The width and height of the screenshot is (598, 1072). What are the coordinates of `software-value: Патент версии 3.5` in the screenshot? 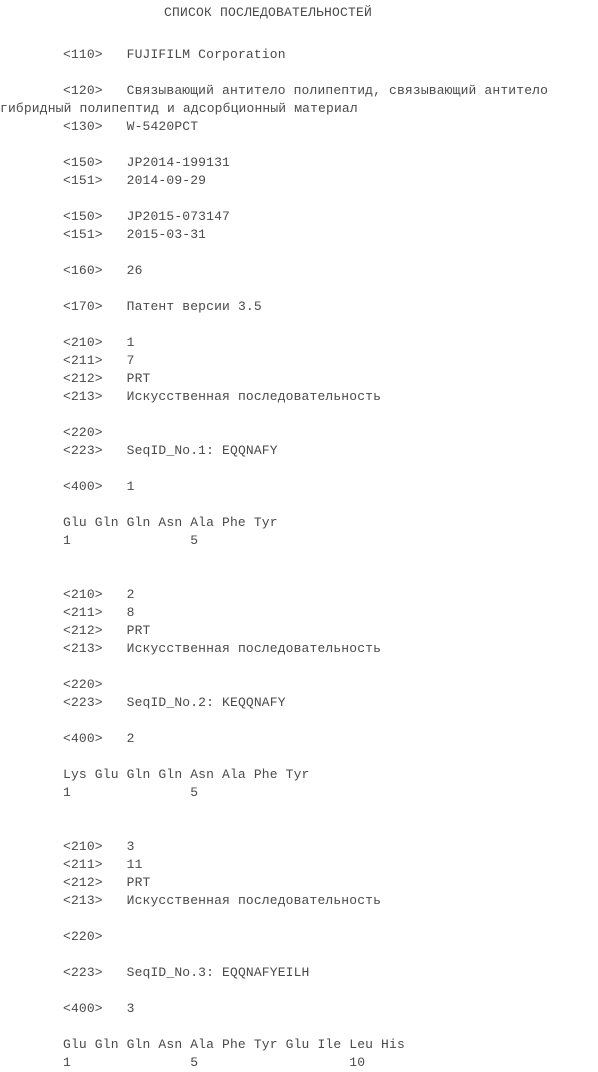 It's located at (194, 306).